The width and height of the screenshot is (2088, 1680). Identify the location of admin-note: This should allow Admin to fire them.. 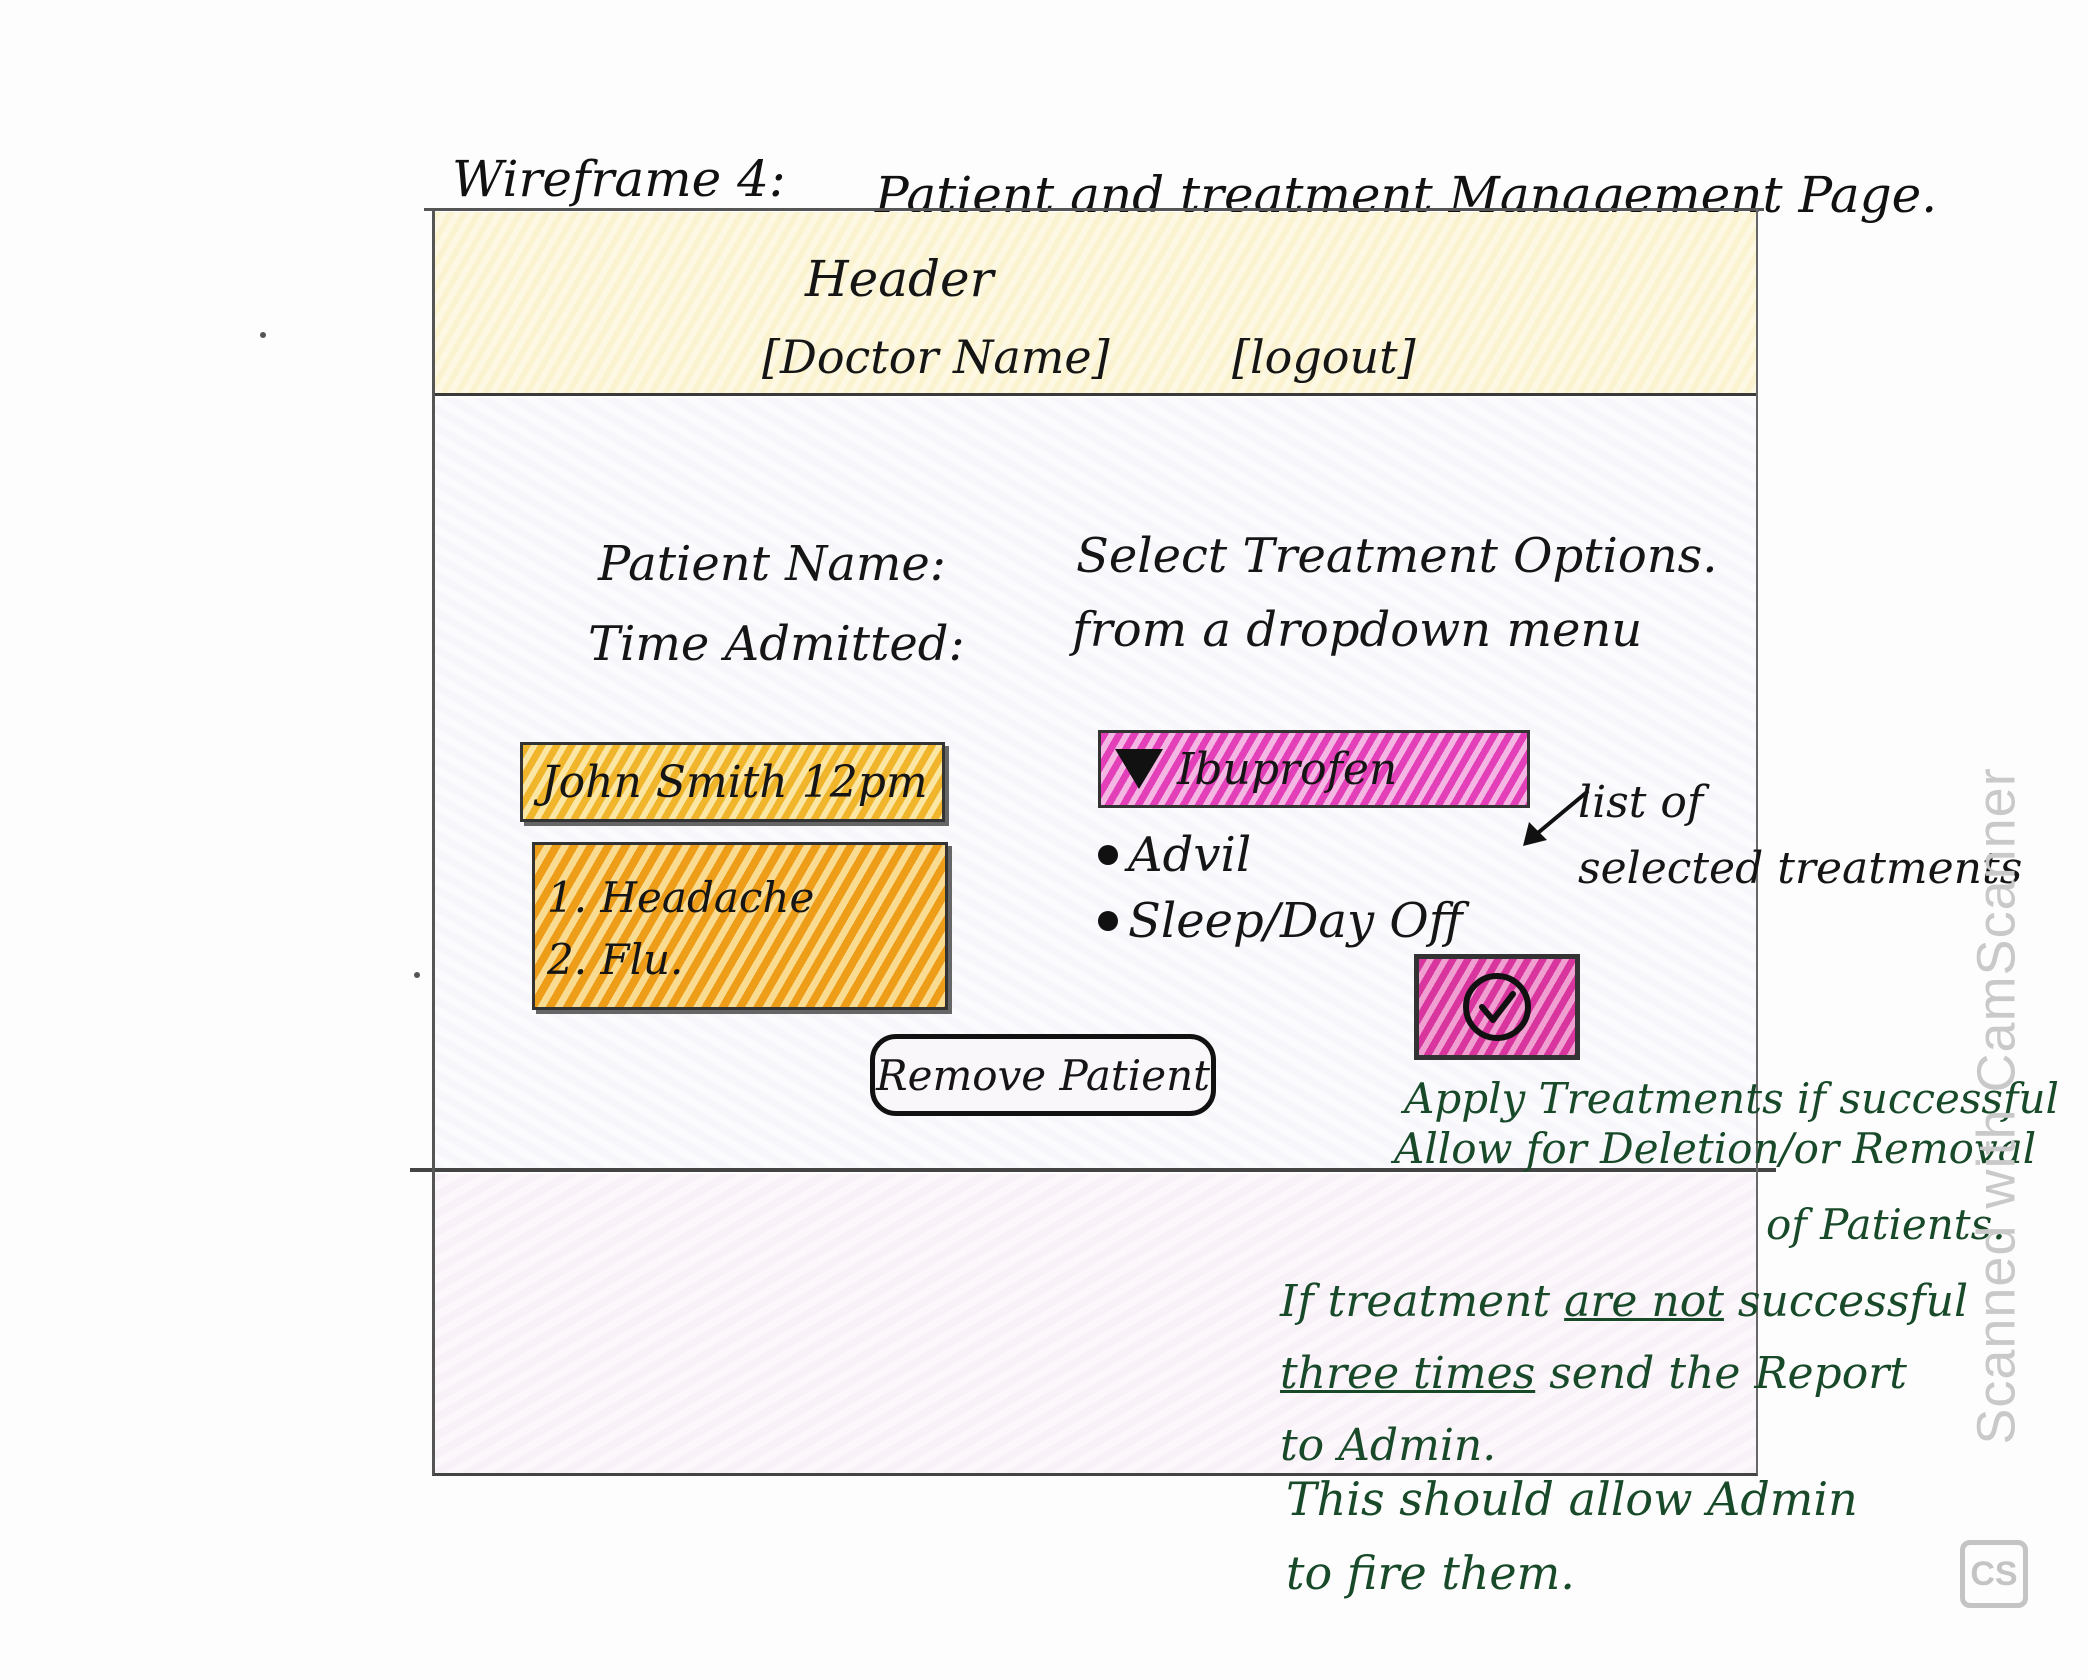
(1572, 1536).